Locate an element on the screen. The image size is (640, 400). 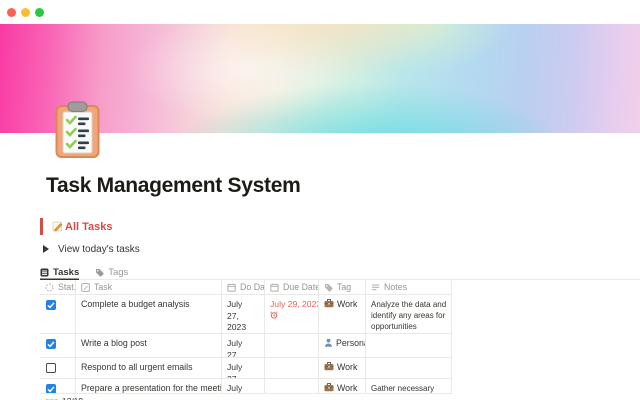
page-title: Task Management System is located at coordinates (173, 185).